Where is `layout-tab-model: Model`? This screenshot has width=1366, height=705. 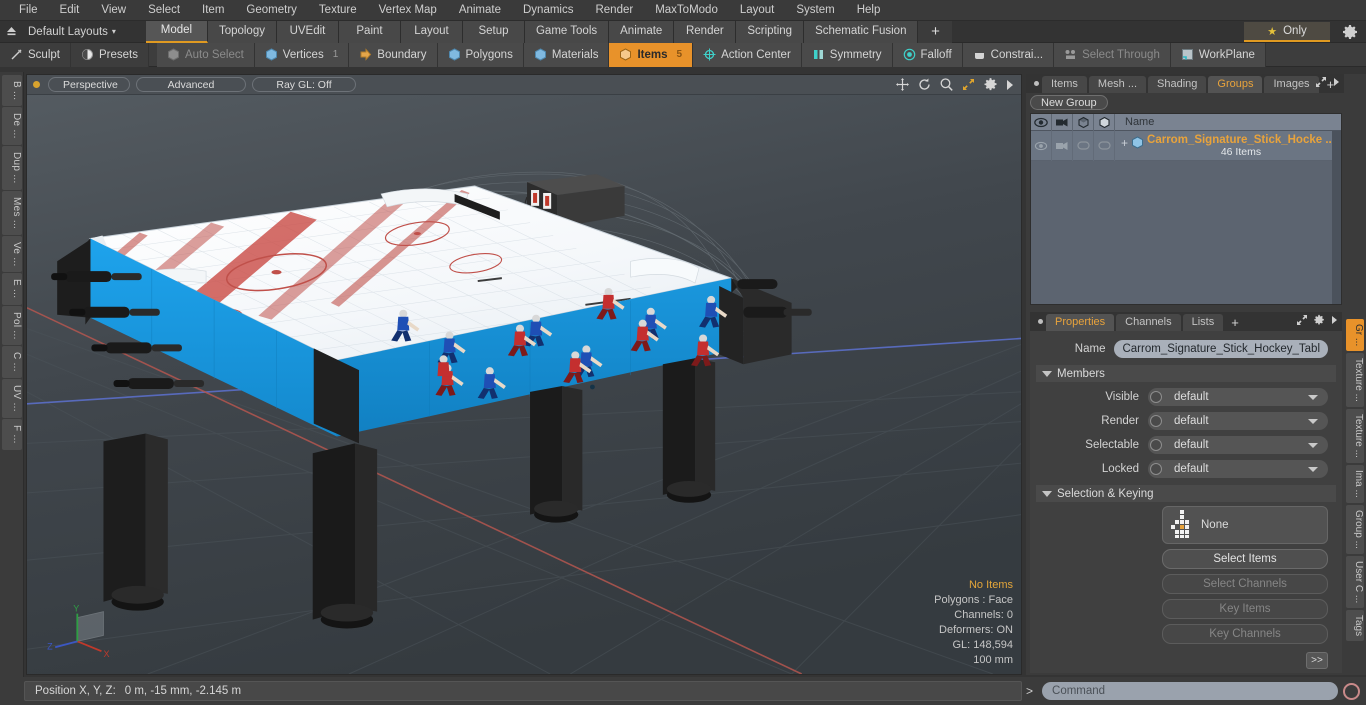 layout-tab-model: Model is located at coordinates (176, 31).